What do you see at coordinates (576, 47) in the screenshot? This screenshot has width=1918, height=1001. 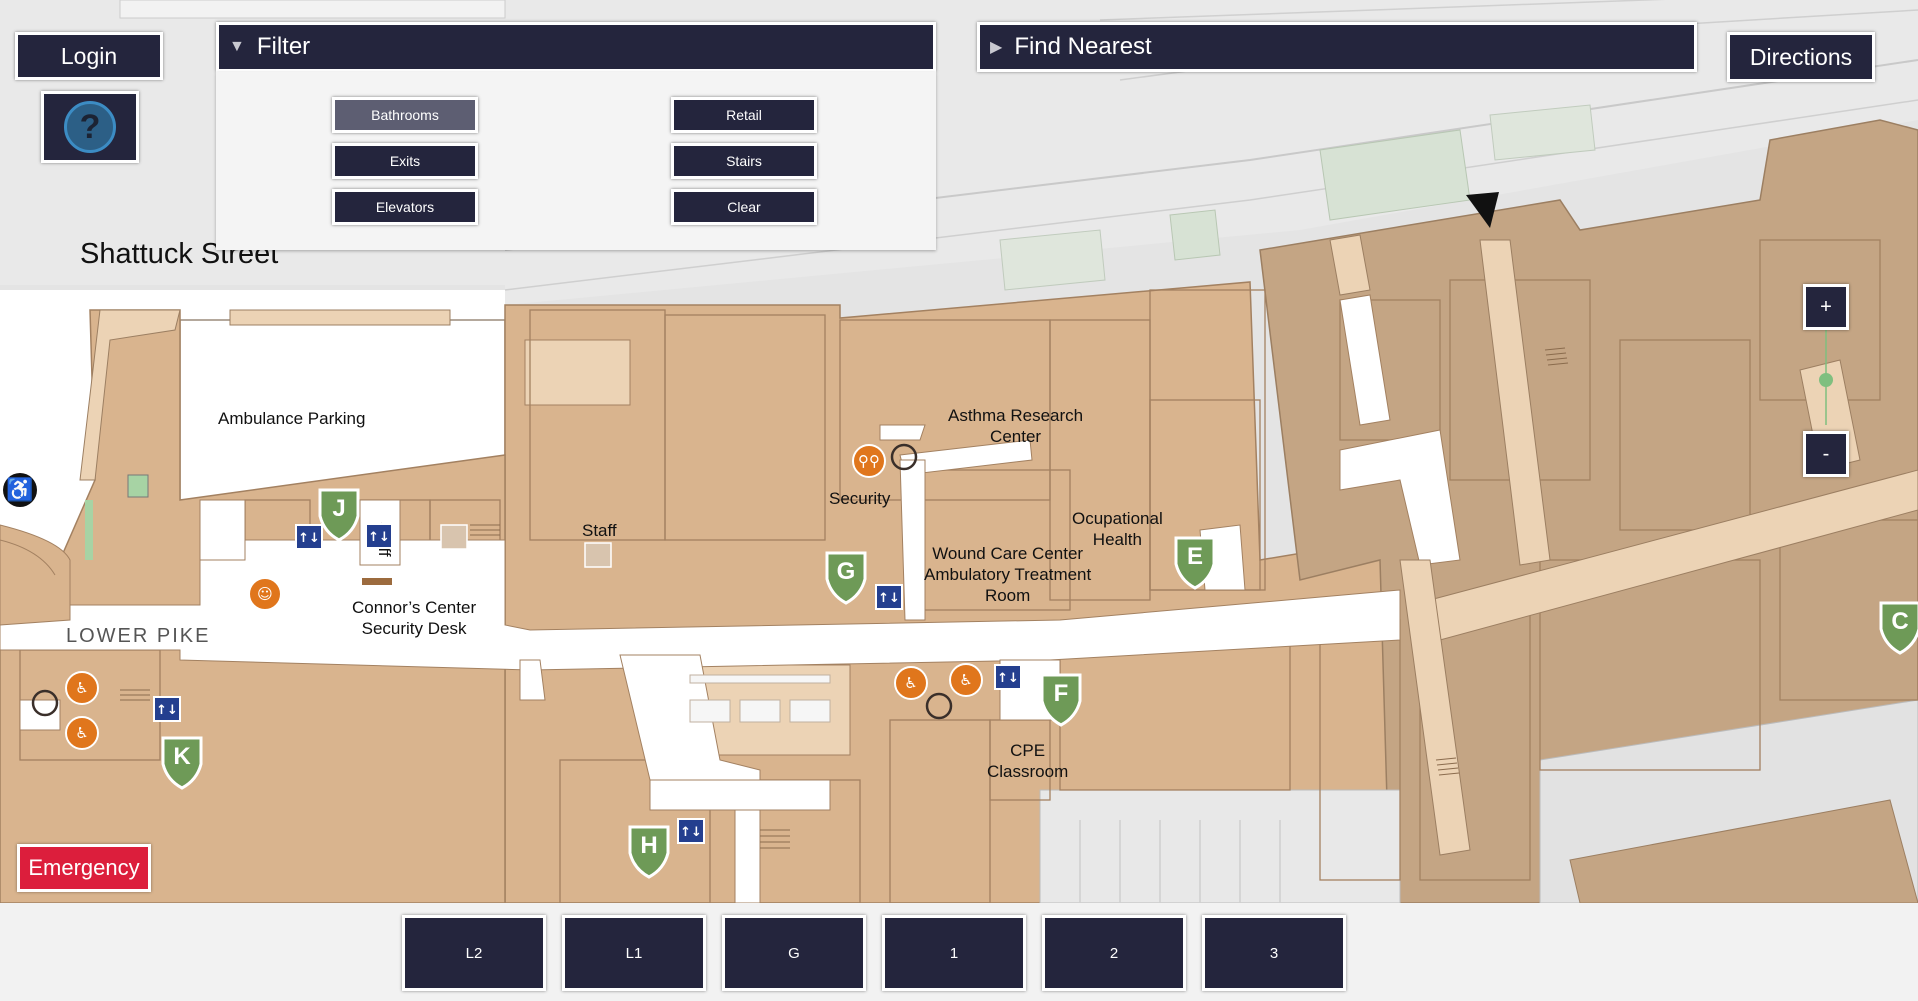 I see `filter-header: ▼ Filter` at bounding box center [576, 47].